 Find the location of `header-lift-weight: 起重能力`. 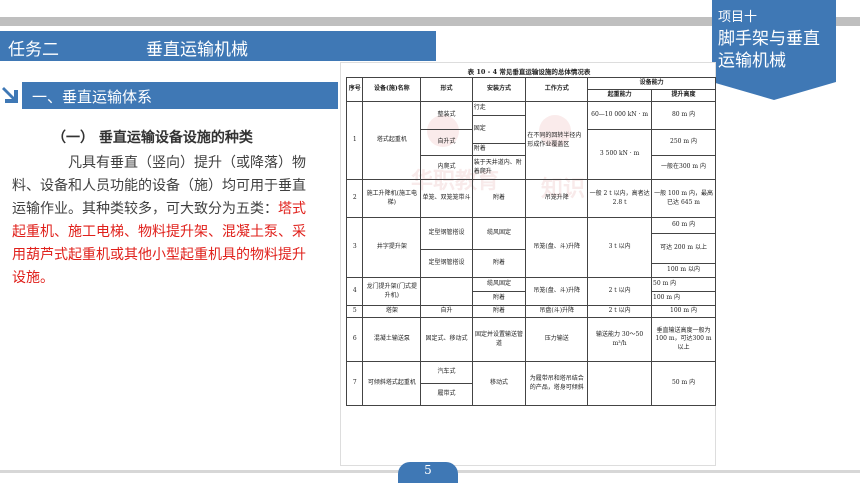

header-lift-weight: 起重能力 is located at coordinates (620, 95).